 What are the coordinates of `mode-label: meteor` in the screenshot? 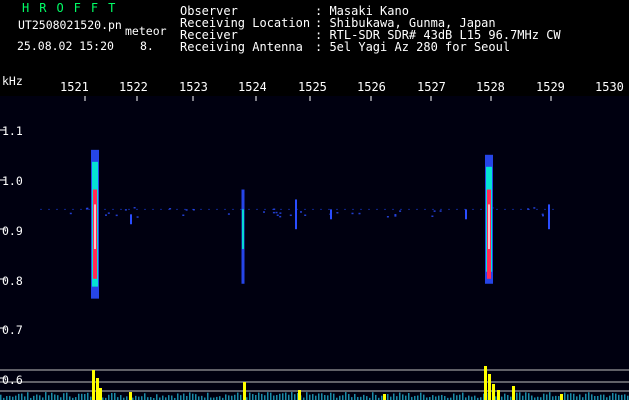 It's located at (146, 31).